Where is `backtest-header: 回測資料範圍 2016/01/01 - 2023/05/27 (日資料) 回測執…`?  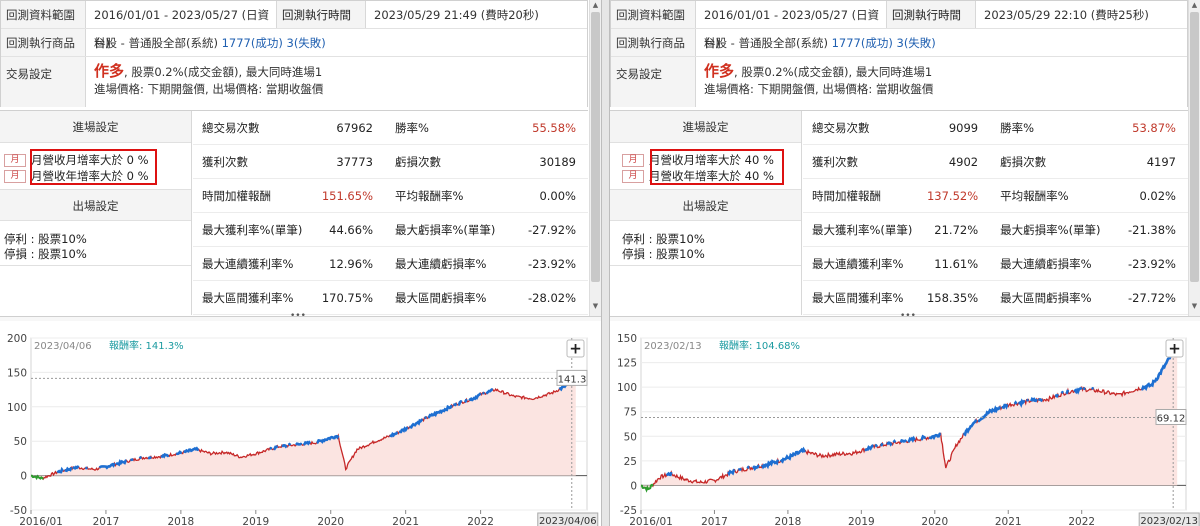 backtest-header: 回測資料範圍 2016/01/01 - 2023/05/27 (日資料) 回測執… is located at coordinates (294, 53).